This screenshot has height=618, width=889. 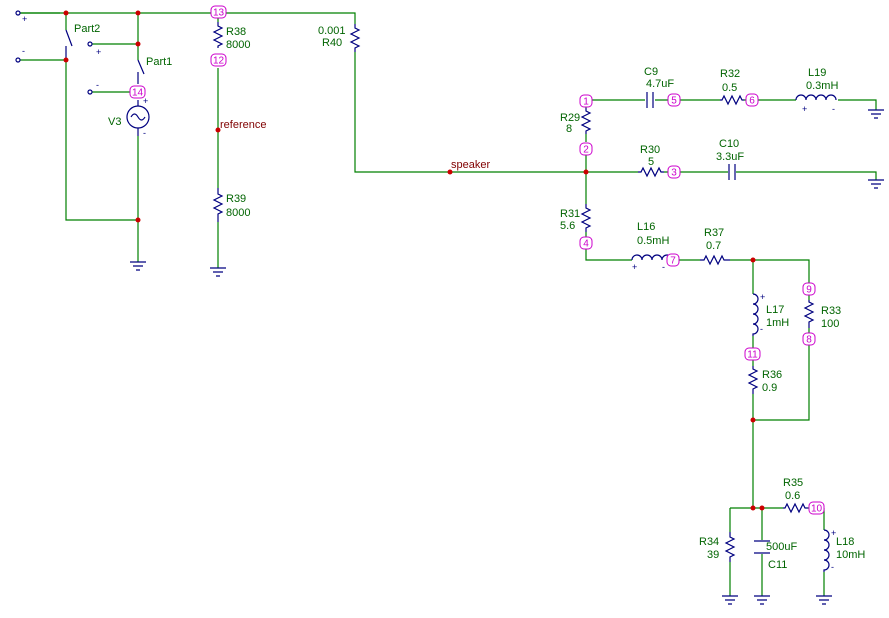 I want to click on svg-text: R33, so click(x=831, y=311).